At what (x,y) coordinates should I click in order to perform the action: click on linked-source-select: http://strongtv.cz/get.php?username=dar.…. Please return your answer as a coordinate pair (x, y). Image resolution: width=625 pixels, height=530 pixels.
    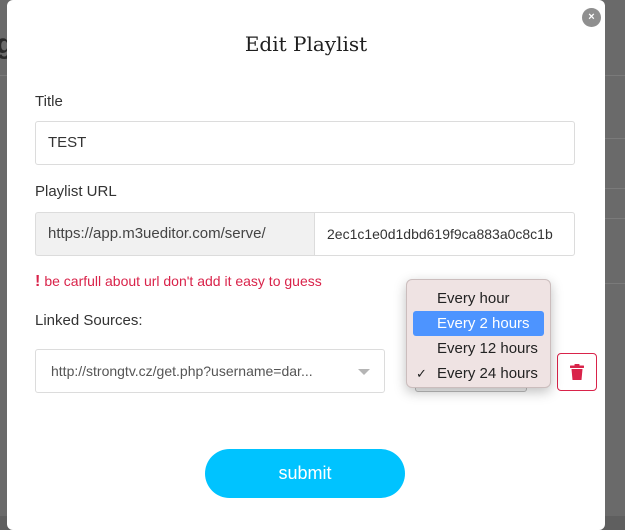
    Looking at the image, I should click on (210, 371).